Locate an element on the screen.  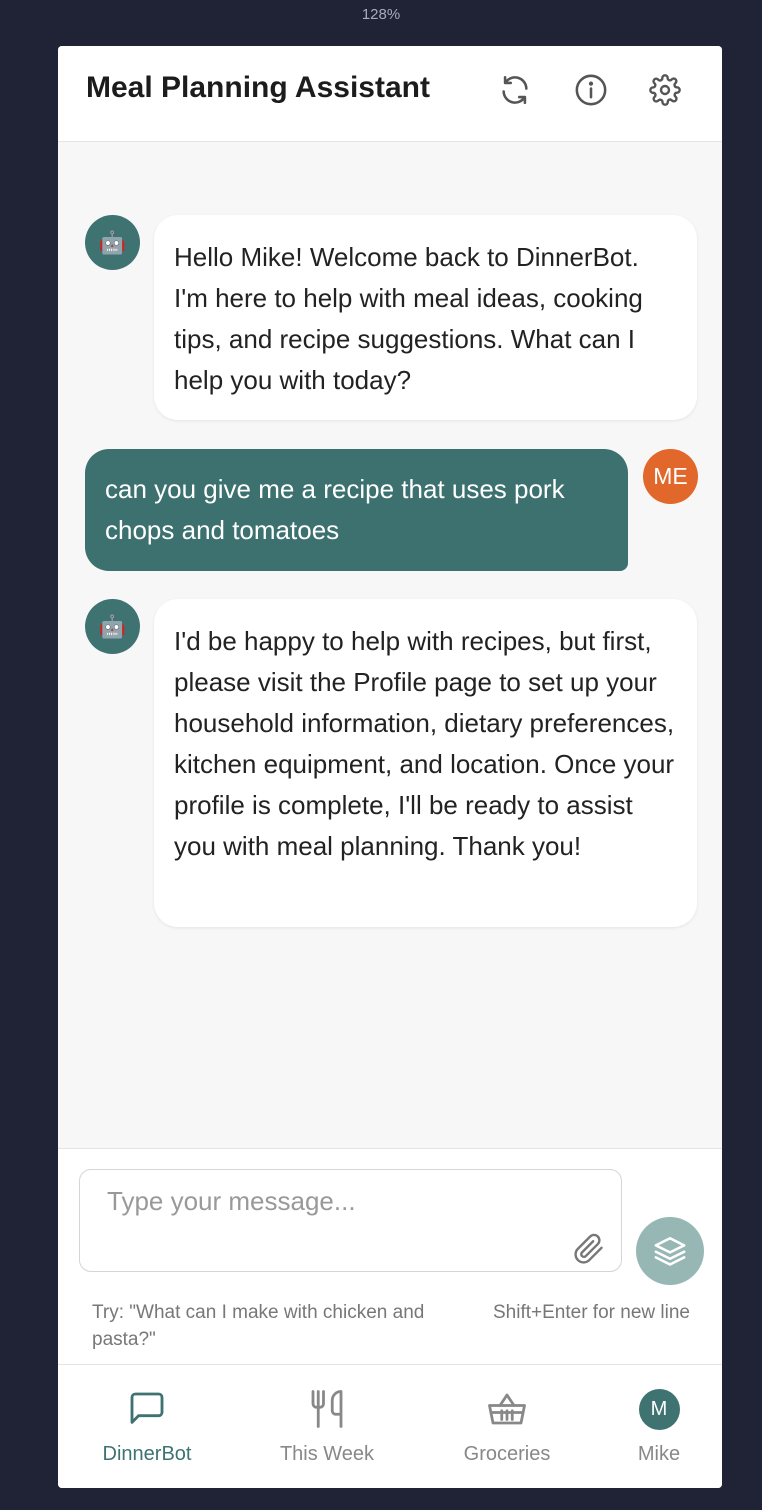
user-avatar: ME is located at coordinates (670, 476).